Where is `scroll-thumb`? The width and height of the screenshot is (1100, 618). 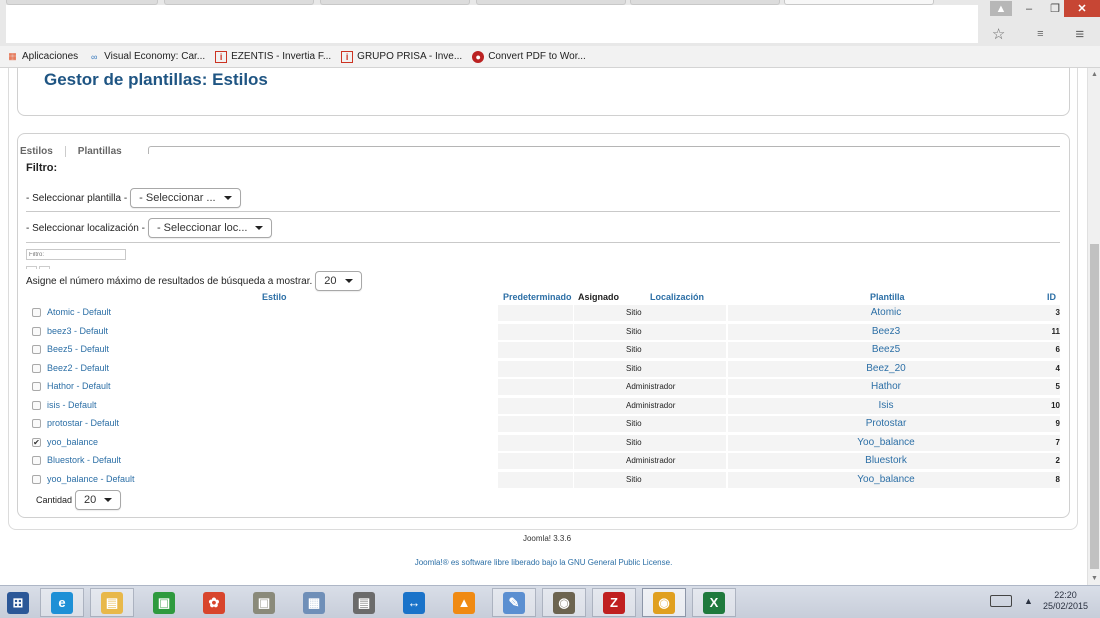 scroll-thumb is located at coordinates (1094, 406).